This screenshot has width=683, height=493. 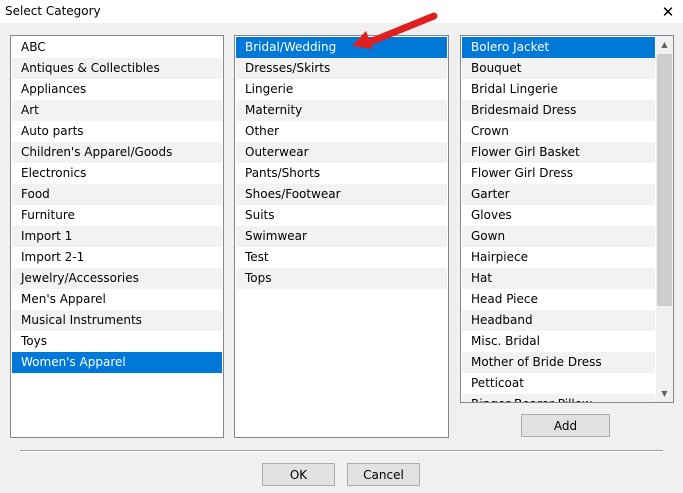 I want to click on item-list-item: Head Piece, so click(x=558, y=299).